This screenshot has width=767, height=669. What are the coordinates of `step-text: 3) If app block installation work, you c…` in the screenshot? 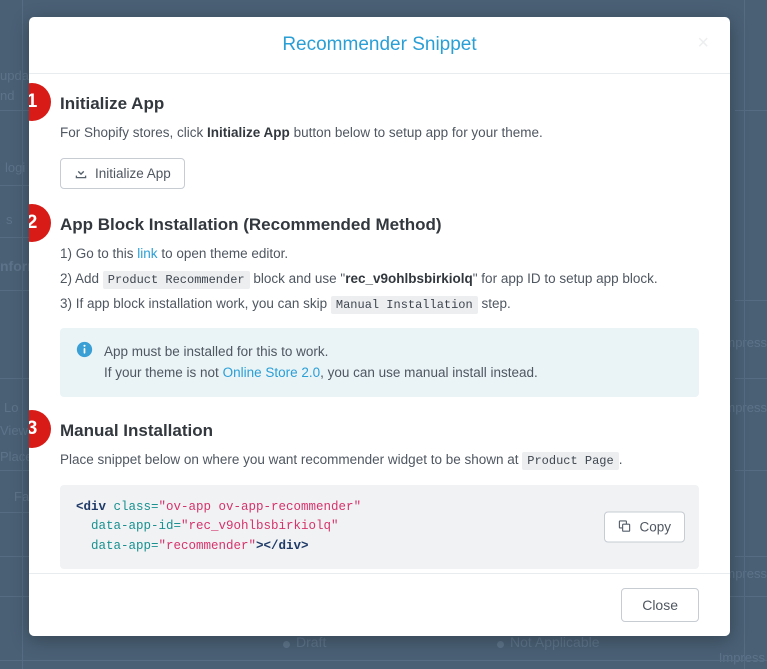 It's located at (195, 303).